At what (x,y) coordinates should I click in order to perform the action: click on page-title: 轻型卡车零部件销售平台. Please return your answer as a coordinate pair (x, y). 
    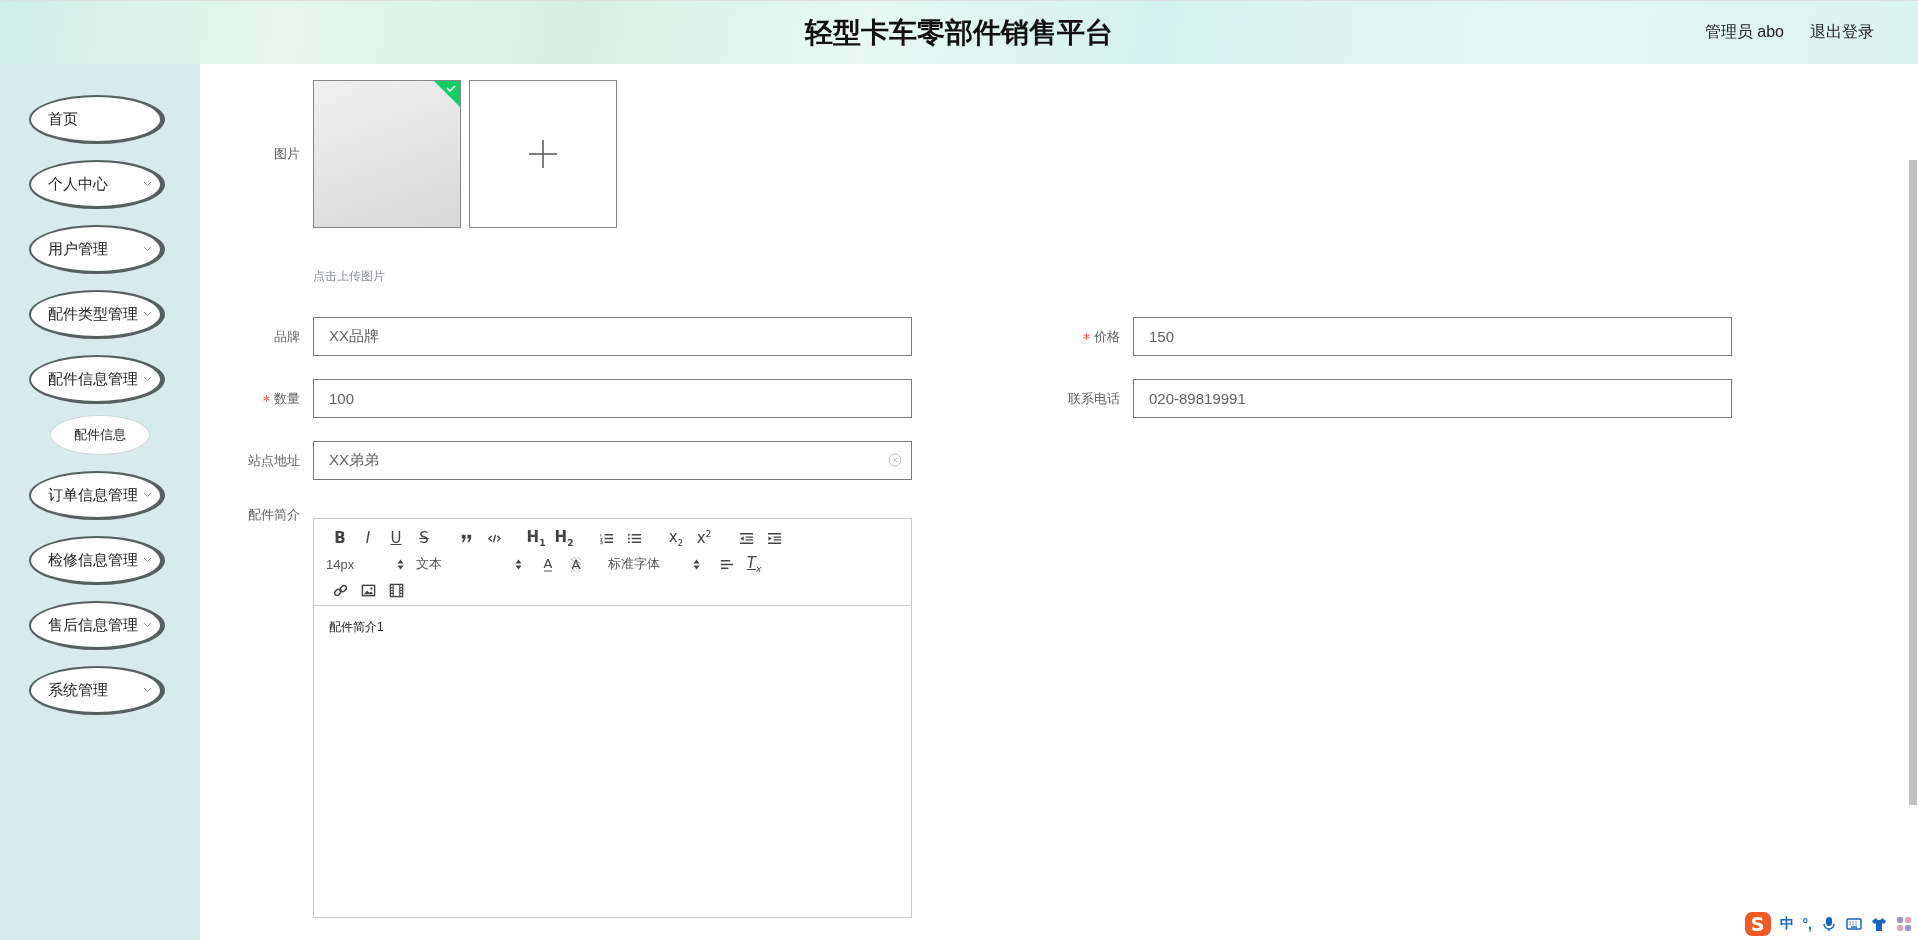
    Looking at the image, I should click on (959, 32).